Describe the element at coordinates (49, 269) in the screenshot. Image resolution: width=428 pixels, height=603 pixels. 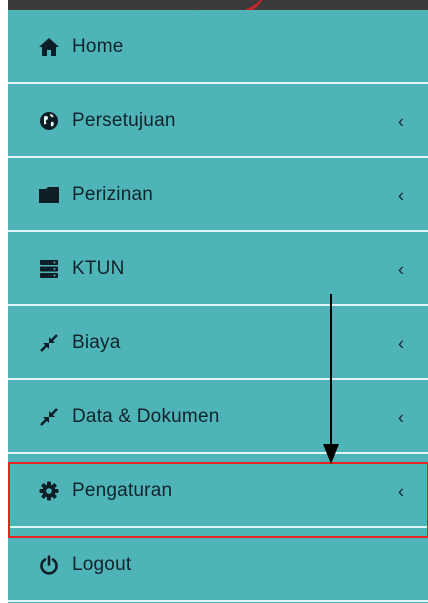
I see `server-icon` at that location.